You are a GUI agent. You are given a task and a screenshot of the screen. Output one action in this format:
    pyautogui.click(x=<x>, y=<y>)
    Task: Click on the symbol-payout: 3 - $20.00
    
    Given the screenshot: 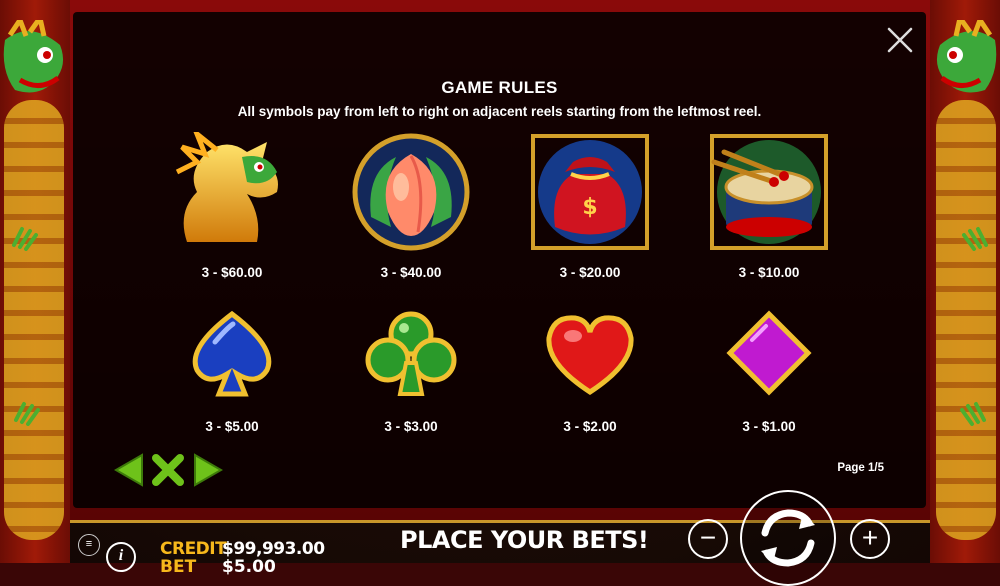 What is the action you would take?
    pyautogui.click(x=590, y=272)
    